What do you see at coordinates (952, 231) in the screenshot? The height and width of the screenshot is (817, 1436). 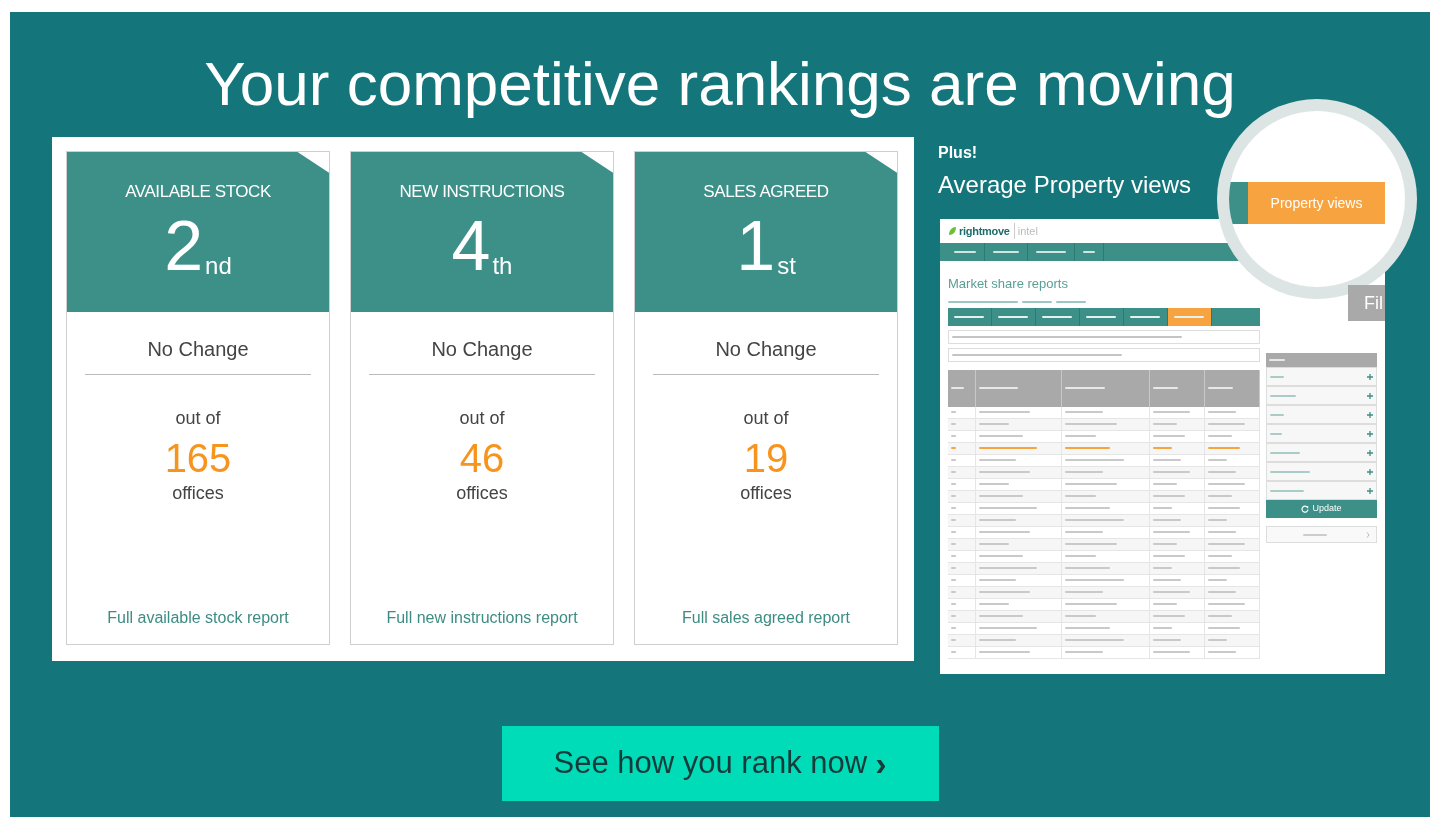 I see `logo-icon` at bounding box center [952, 231].